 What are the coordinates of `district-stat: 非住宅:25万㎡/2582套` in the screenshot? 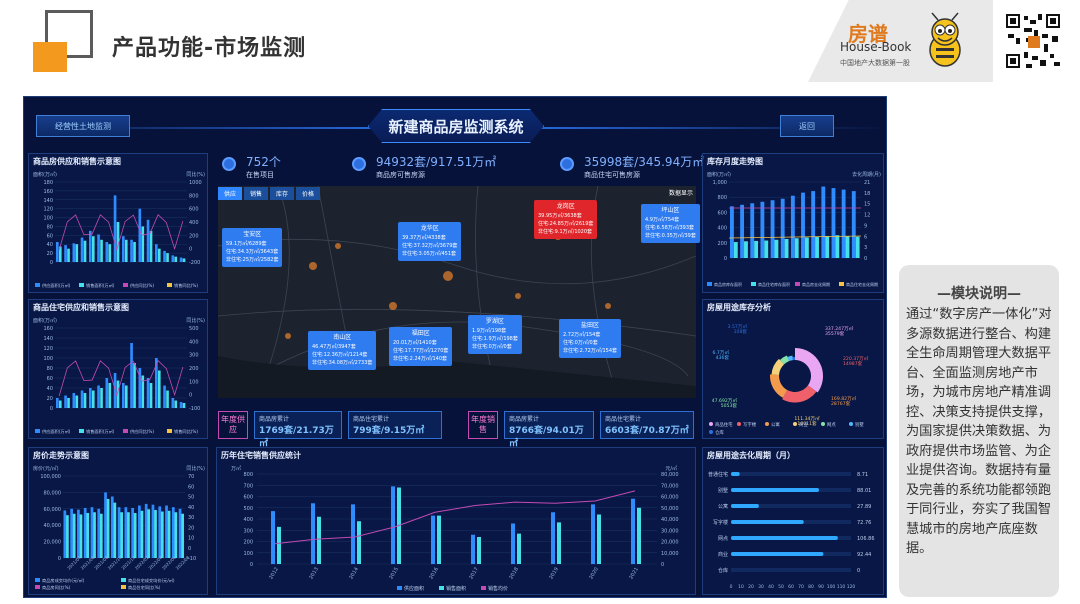 It's located at (252, 260).